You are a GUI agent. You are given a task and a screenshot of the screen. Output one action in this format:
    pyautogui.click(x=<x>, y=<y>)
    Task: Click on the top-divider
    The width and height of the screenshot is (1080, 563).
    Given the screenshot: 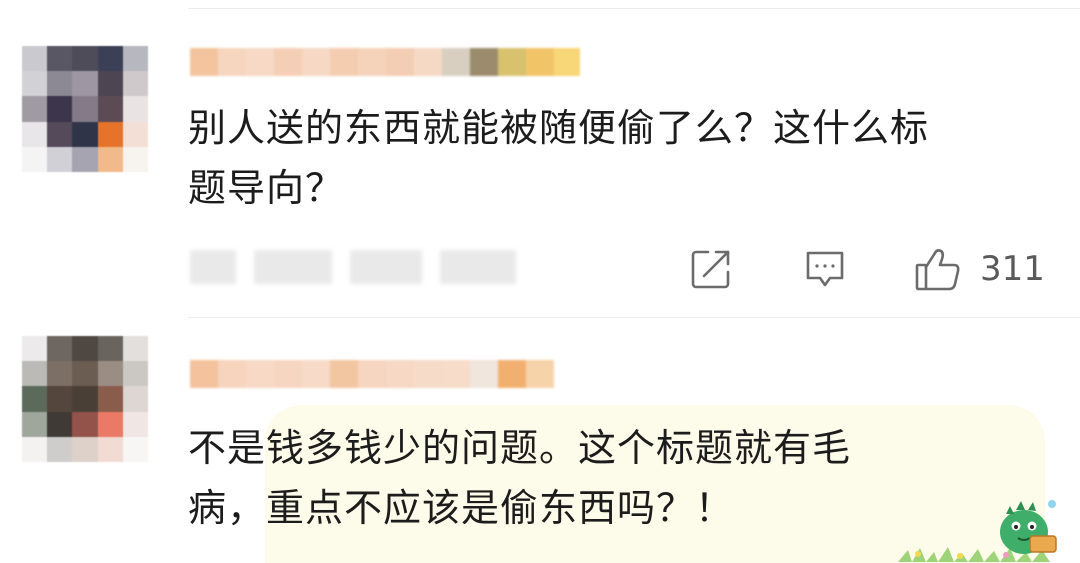 What is the action you would take?
    pyautogui.click(x=634, y=8)
    